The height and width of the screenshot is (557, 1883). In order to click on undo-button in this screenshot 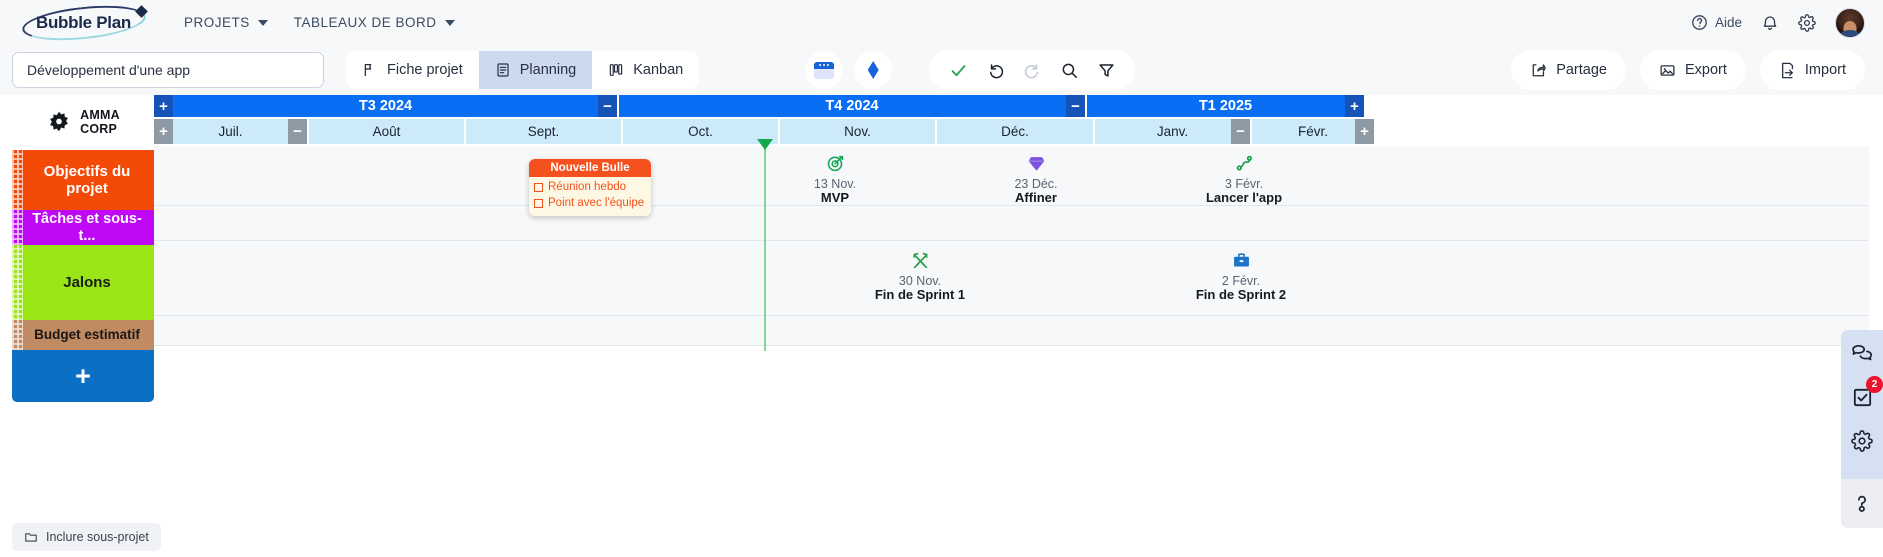, I will do `click(995, 70)`.